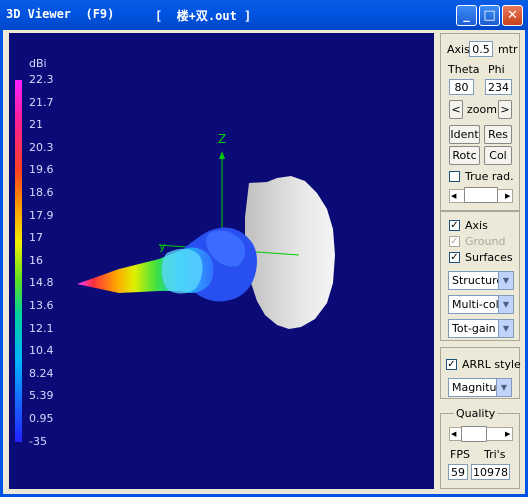  What do you see at coordinates (474, 328) in the screenshot?
I see `gain-select-value: Tot-gain` at bounding box center [474, 328].